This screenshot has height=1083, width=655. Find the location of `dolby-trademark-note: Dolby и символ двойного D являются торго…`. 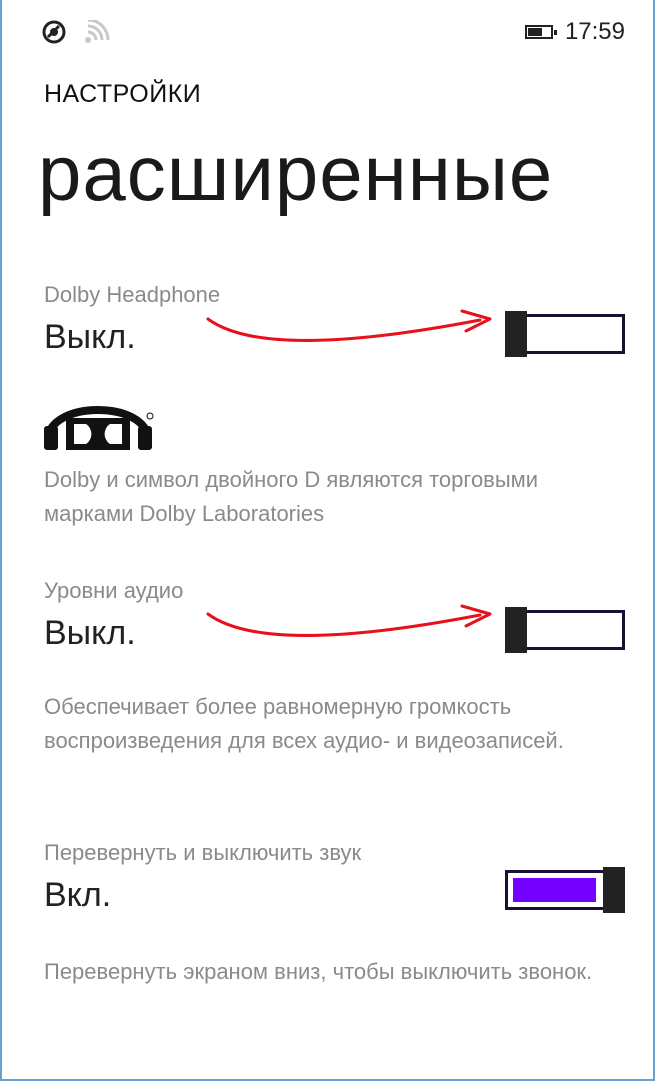

dolby-trademark-note: Dolby и символ двойного D являются торго… is located at coordinates (291, 496).